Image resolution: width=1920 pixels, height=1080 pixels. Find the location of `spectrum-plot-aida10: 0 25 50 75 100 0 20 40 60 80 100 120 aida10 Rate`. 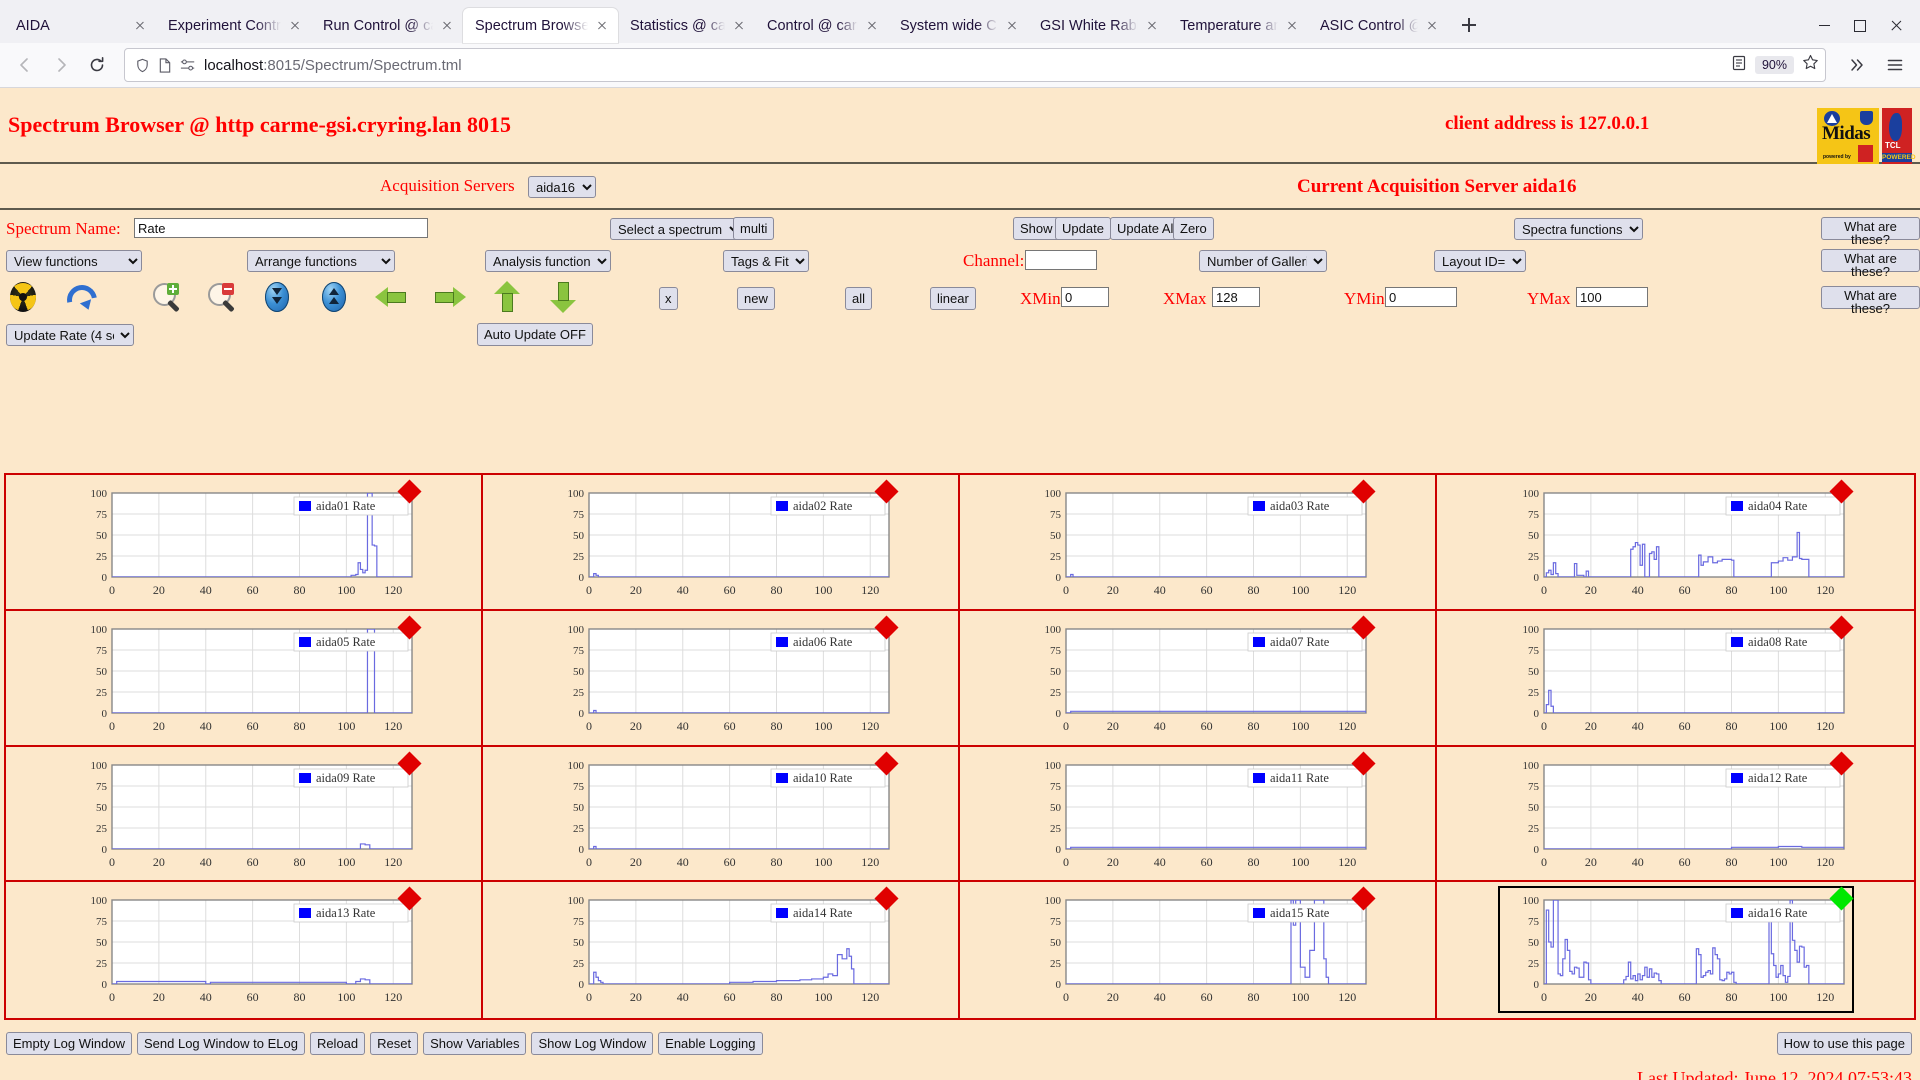

spectrum-plot-aida10: 0 25 50 75 100 0 20 40 60 80 100 120 aida10 Rate is located at coordinates (722, 813).